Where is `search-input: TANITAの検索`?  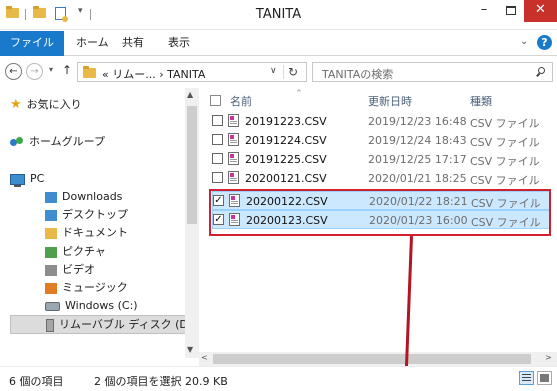 search-input: TANITAの検索 is located at coordinates (432, 72).